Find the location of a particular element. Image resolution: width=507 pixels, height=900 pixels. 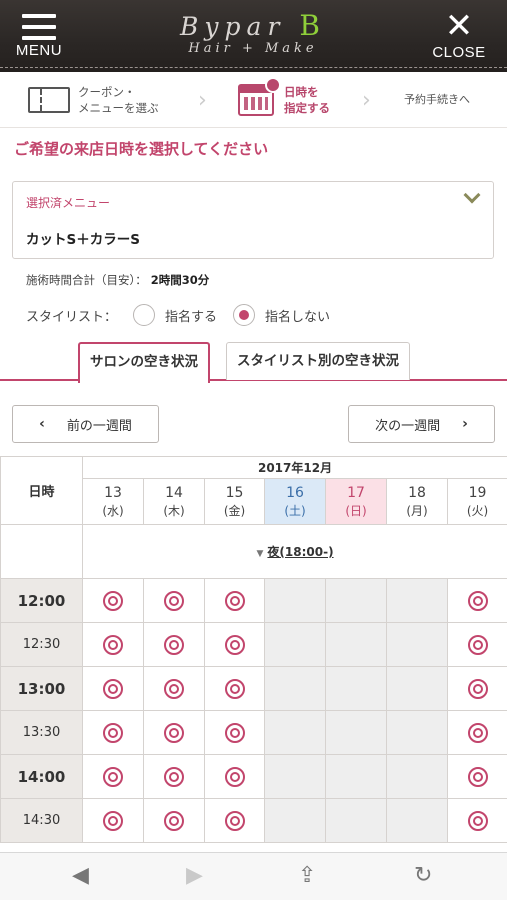

page-title: ご希望の来店日時を選択してください is located at coordinates (141, 149).